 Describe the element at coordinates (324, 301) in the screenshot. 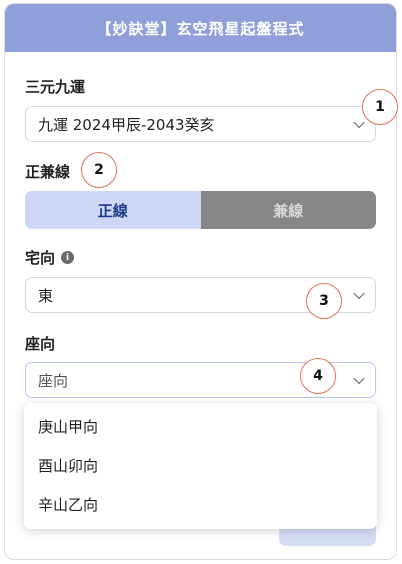

I see `annotation-marker-3: 3` at that location.